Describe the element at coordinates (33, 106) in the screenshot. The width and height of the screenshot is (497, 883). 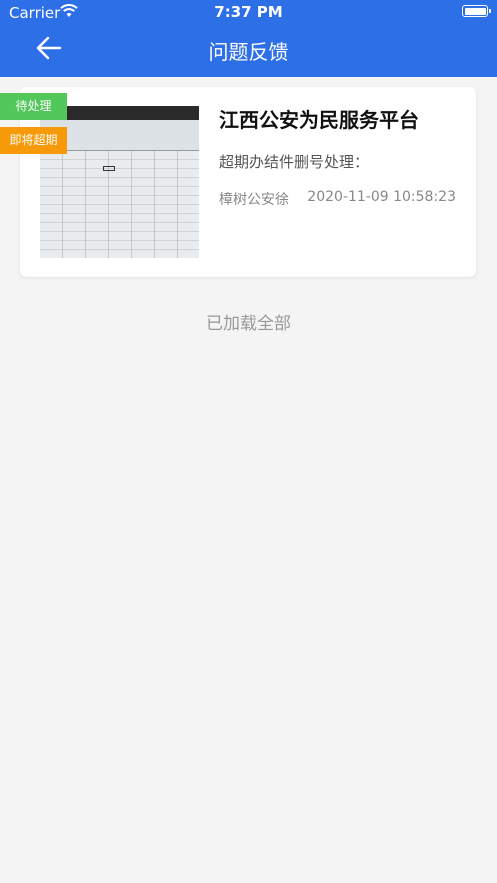
I see `status-badge-pending: 待处理` at that location.